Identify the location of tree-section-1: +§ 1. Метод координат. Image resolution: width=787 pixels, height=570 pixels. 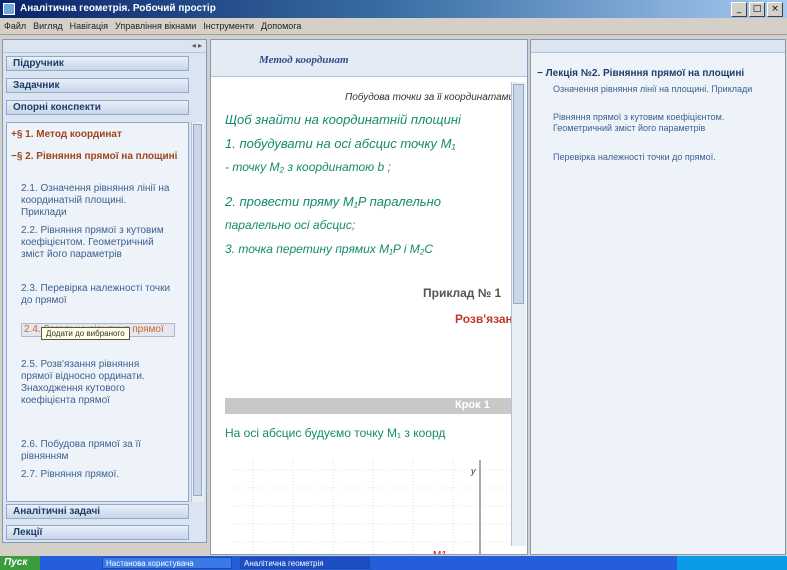
(64, 134).